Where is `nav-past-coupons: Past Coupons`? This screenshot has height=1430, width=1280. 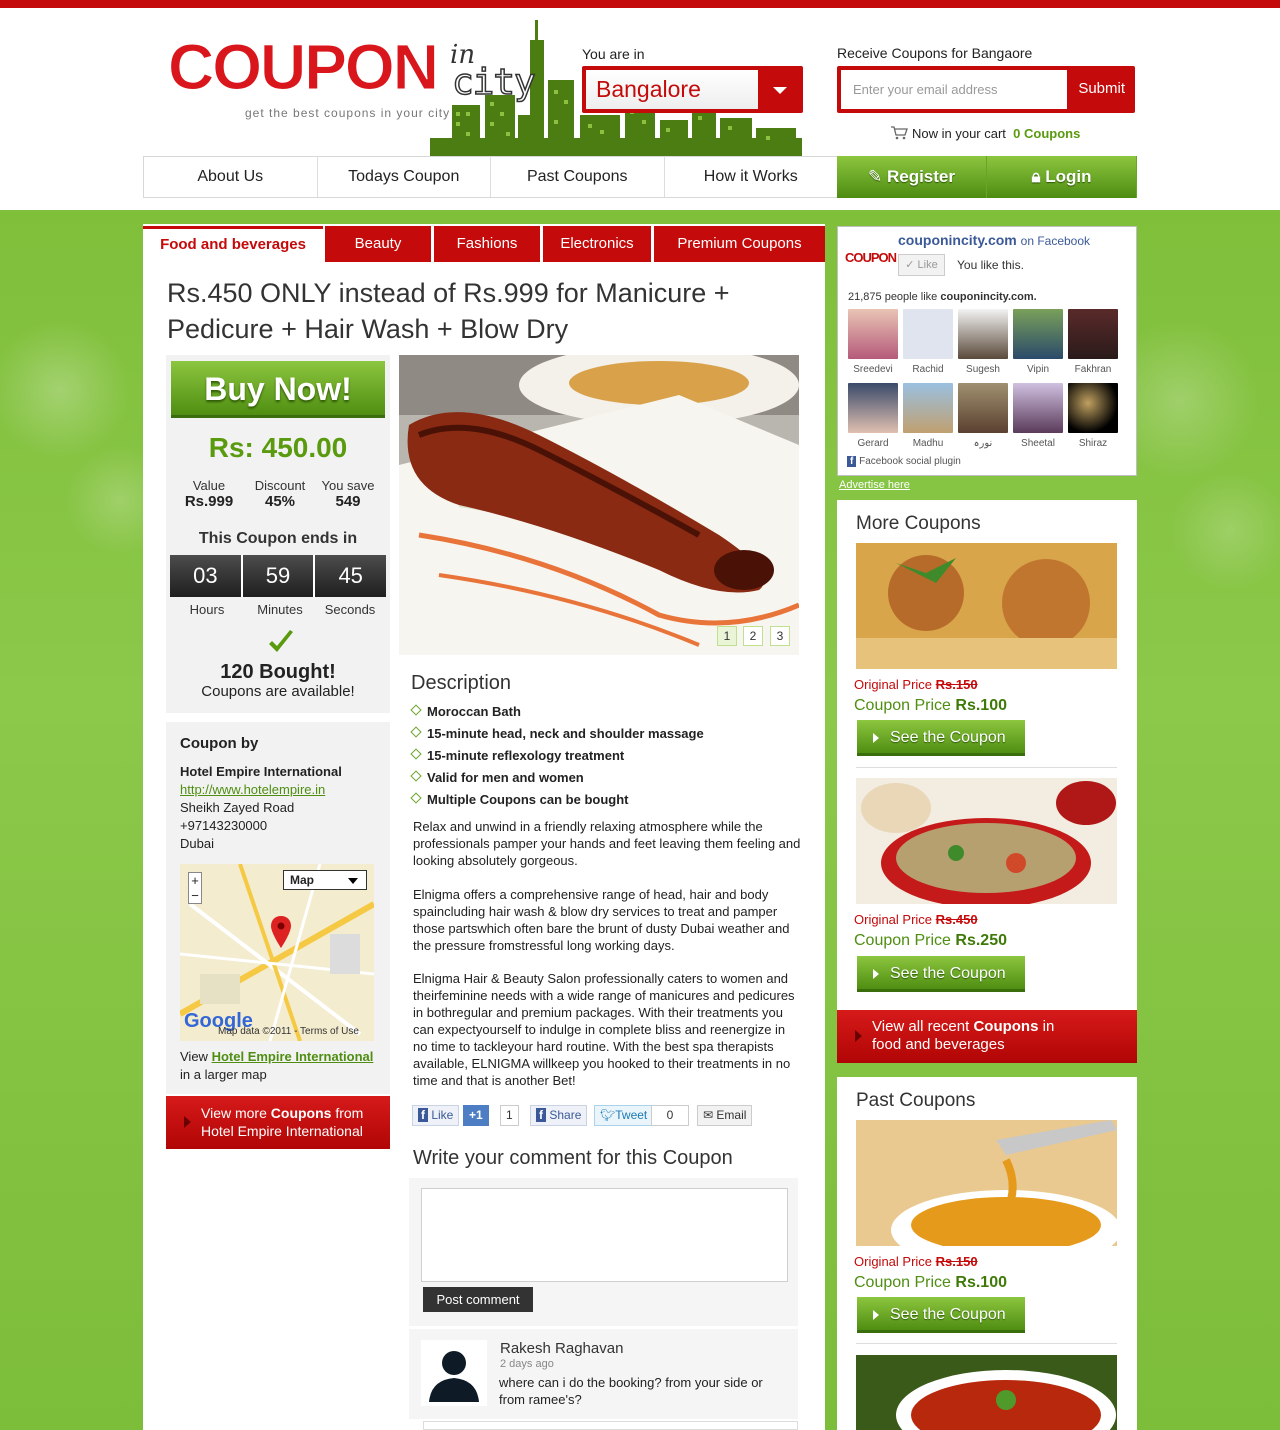 nav-past-coupons: Past Coupons is located at coordinates (578, 177).